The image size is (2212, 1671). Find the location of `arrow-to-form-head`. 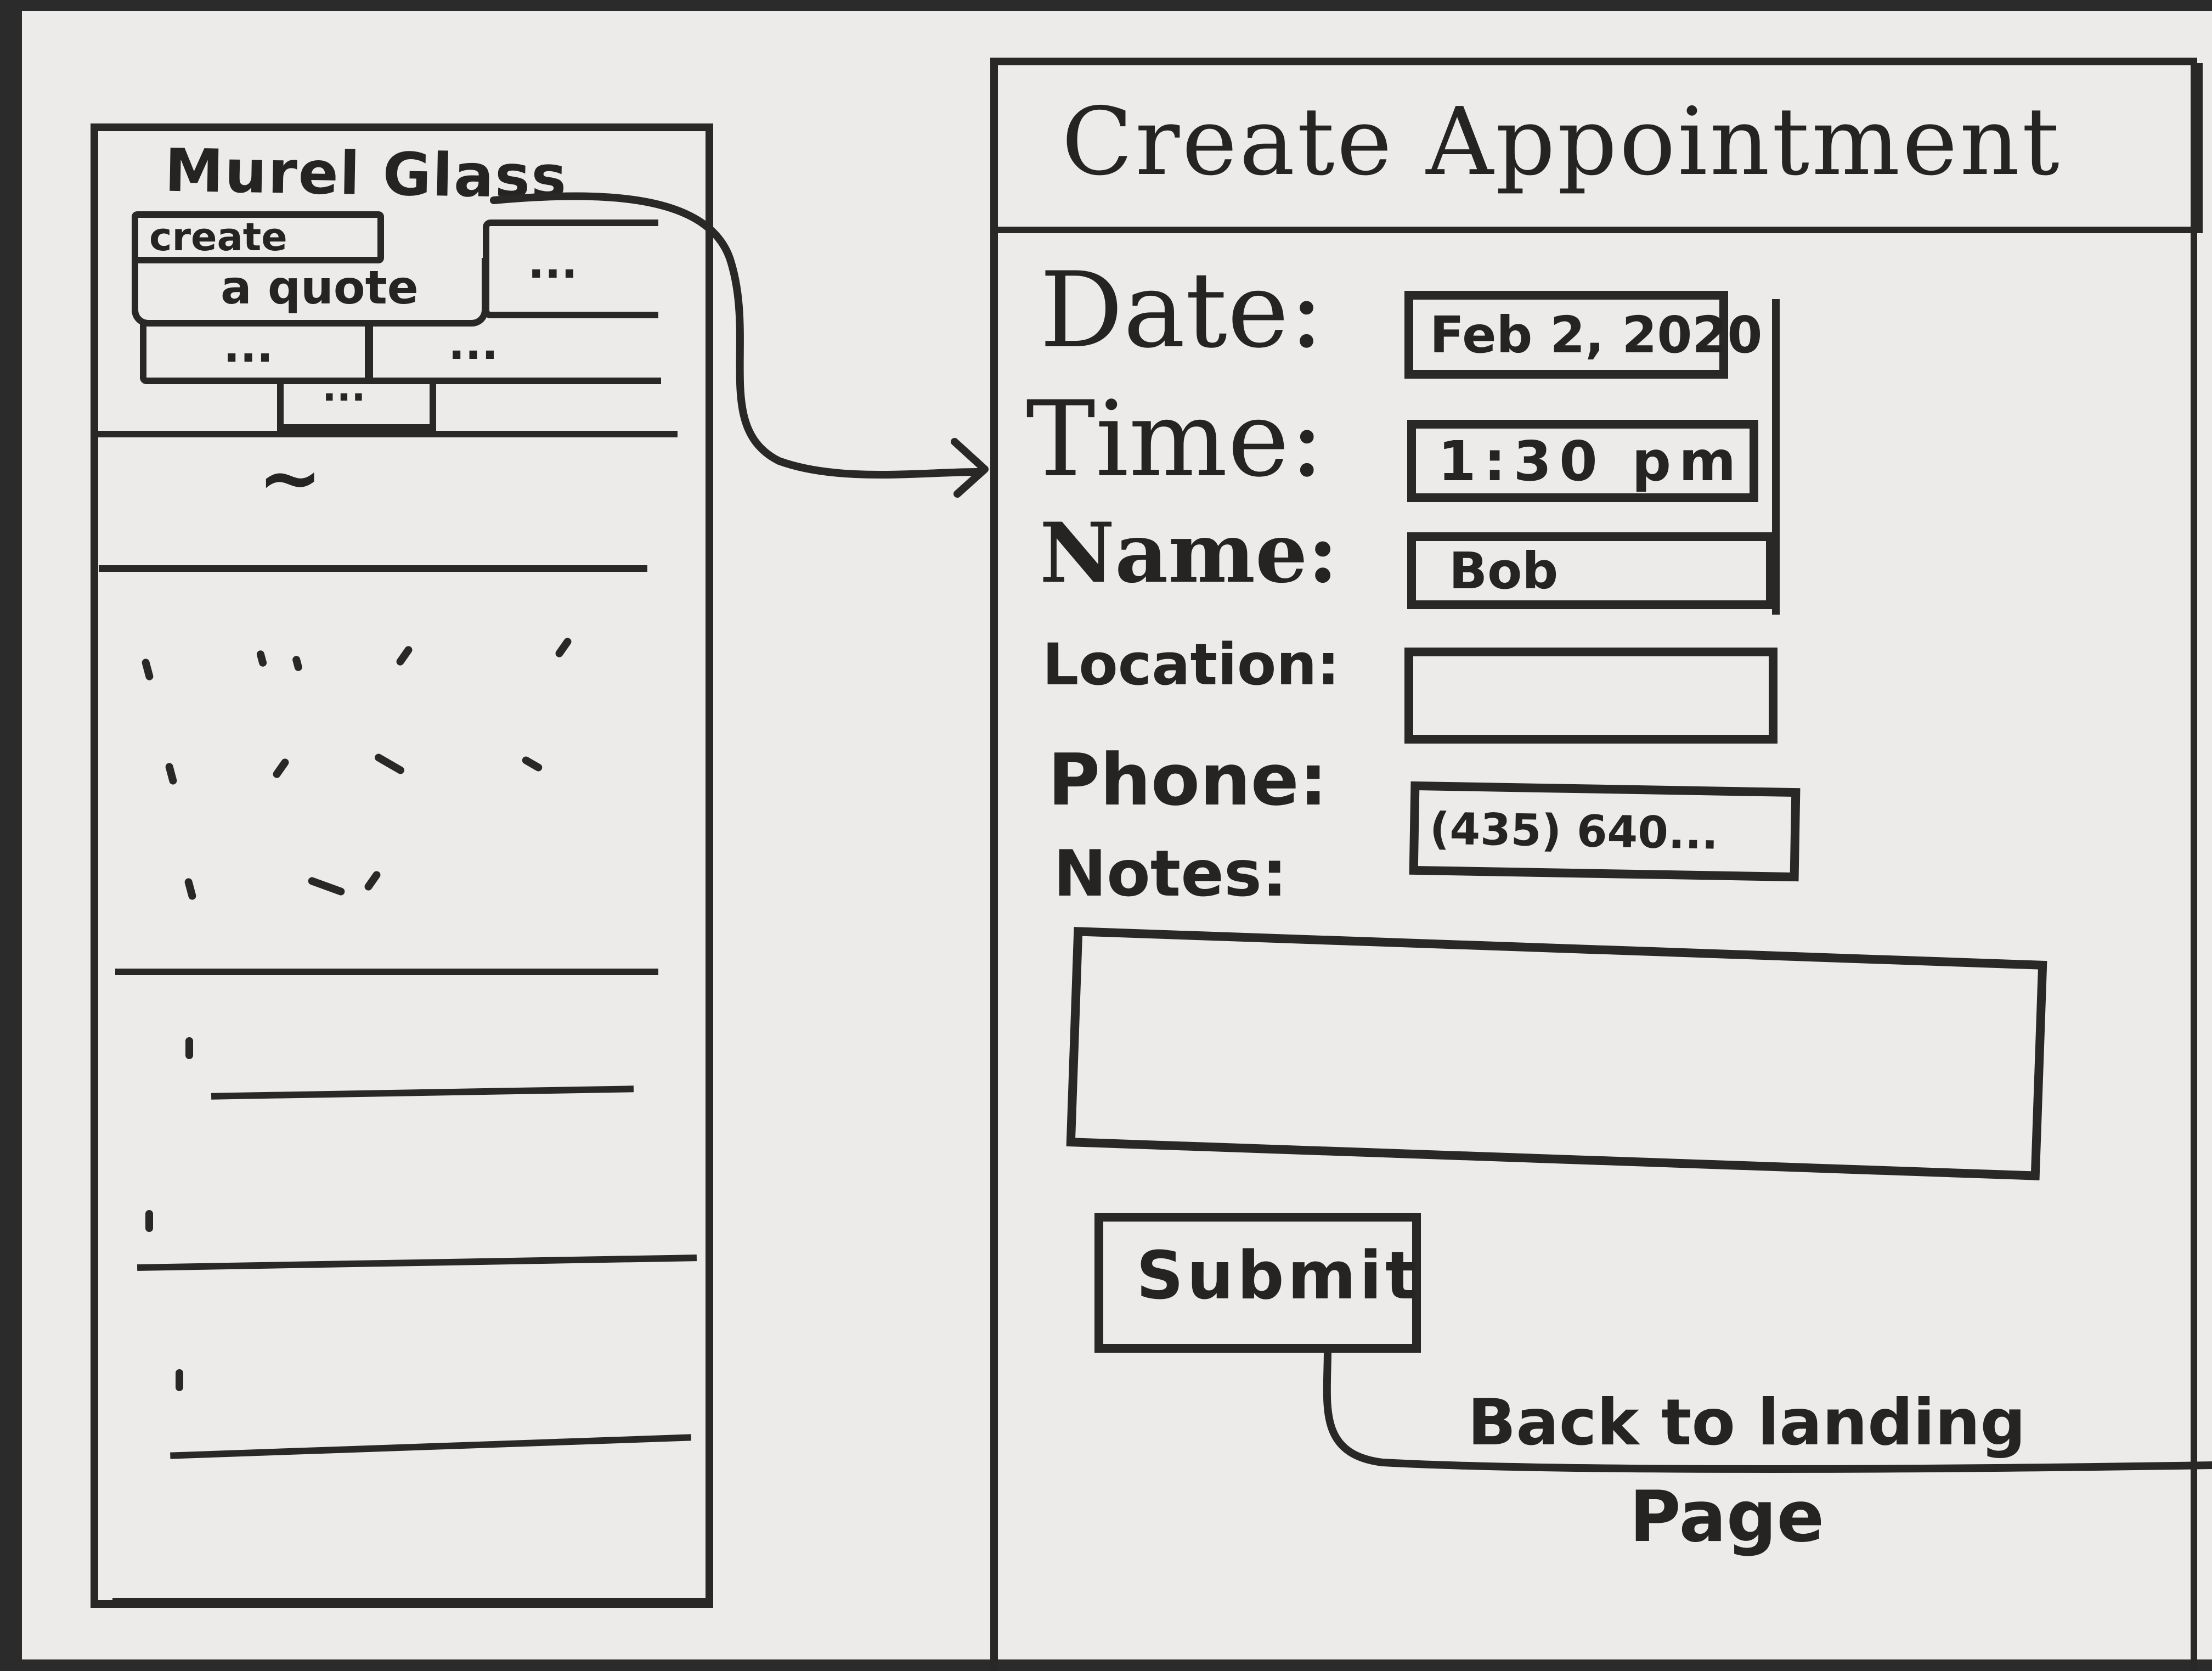

arrow-to-form-head is located at coordinates (970, 468).